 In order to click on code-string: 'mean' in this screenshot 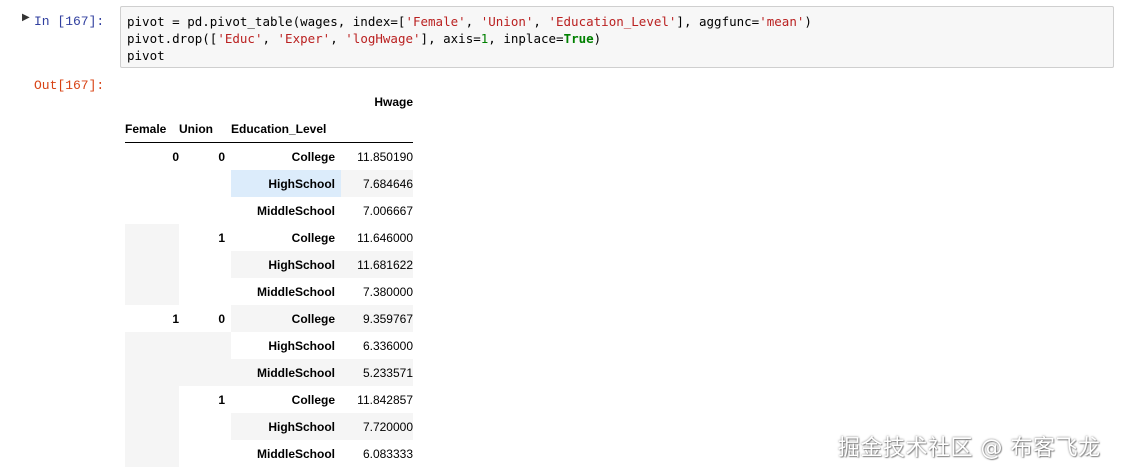, I will do `click(782, 21)`.